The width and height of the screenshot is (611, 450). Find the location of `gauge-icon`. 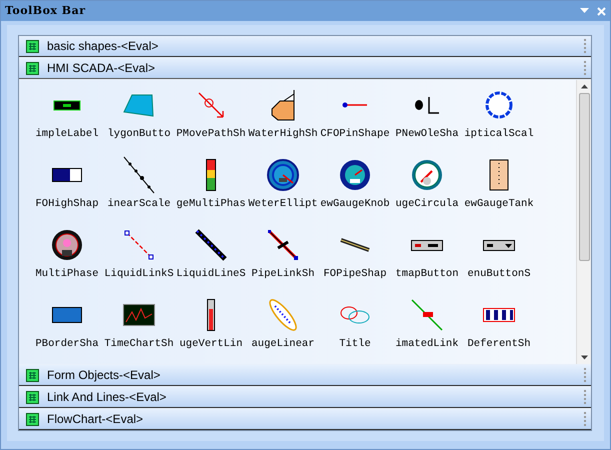

gauge-icon is located at coordinates (283, 175).